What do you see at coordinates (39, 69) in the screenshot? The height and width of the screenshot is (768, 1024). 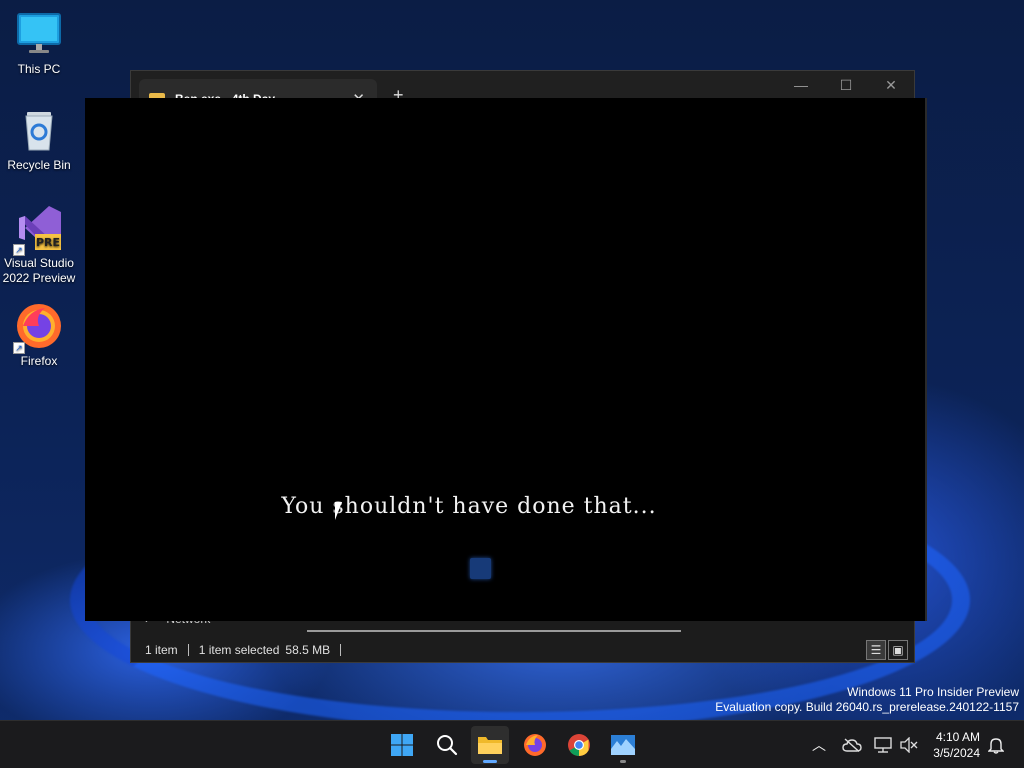 I see `desktop-icon-label: This PC` at bounding box center [39, 69].